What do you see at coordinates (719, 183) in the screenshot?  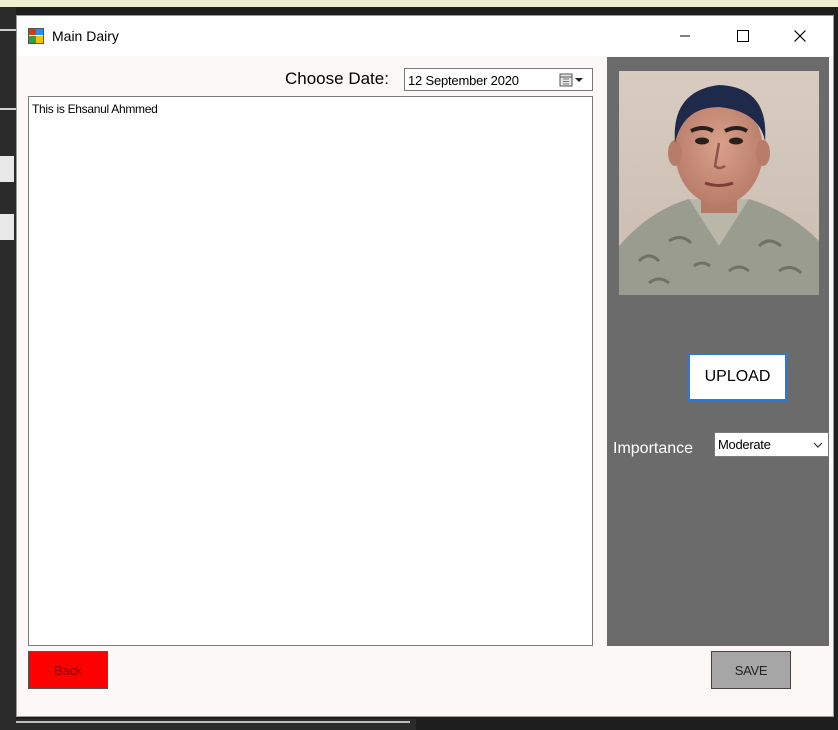 I see `profile-photo` at bounding box center [719, 183].